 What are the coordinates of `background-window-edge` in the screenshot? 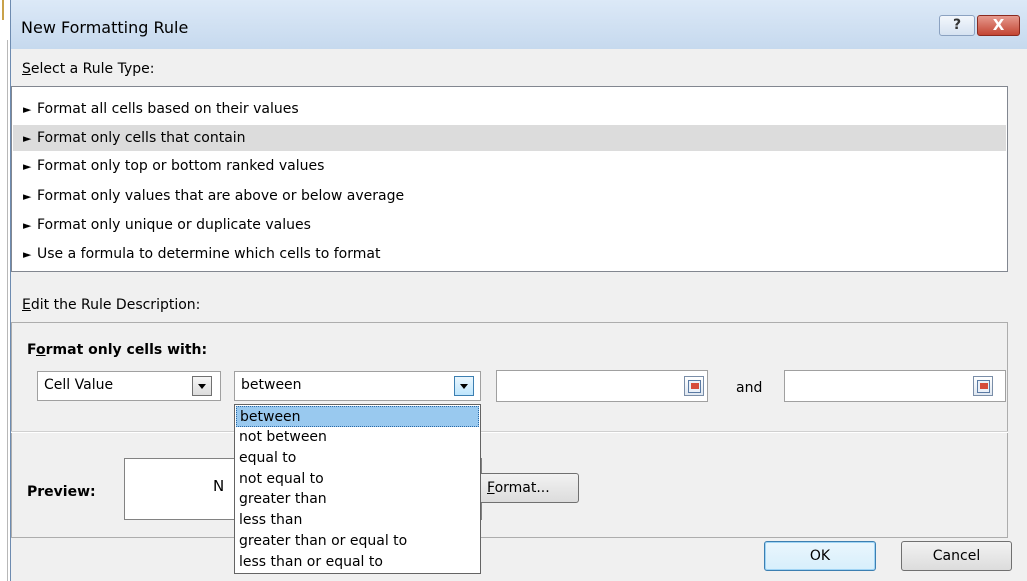 It's located at (5, 290).